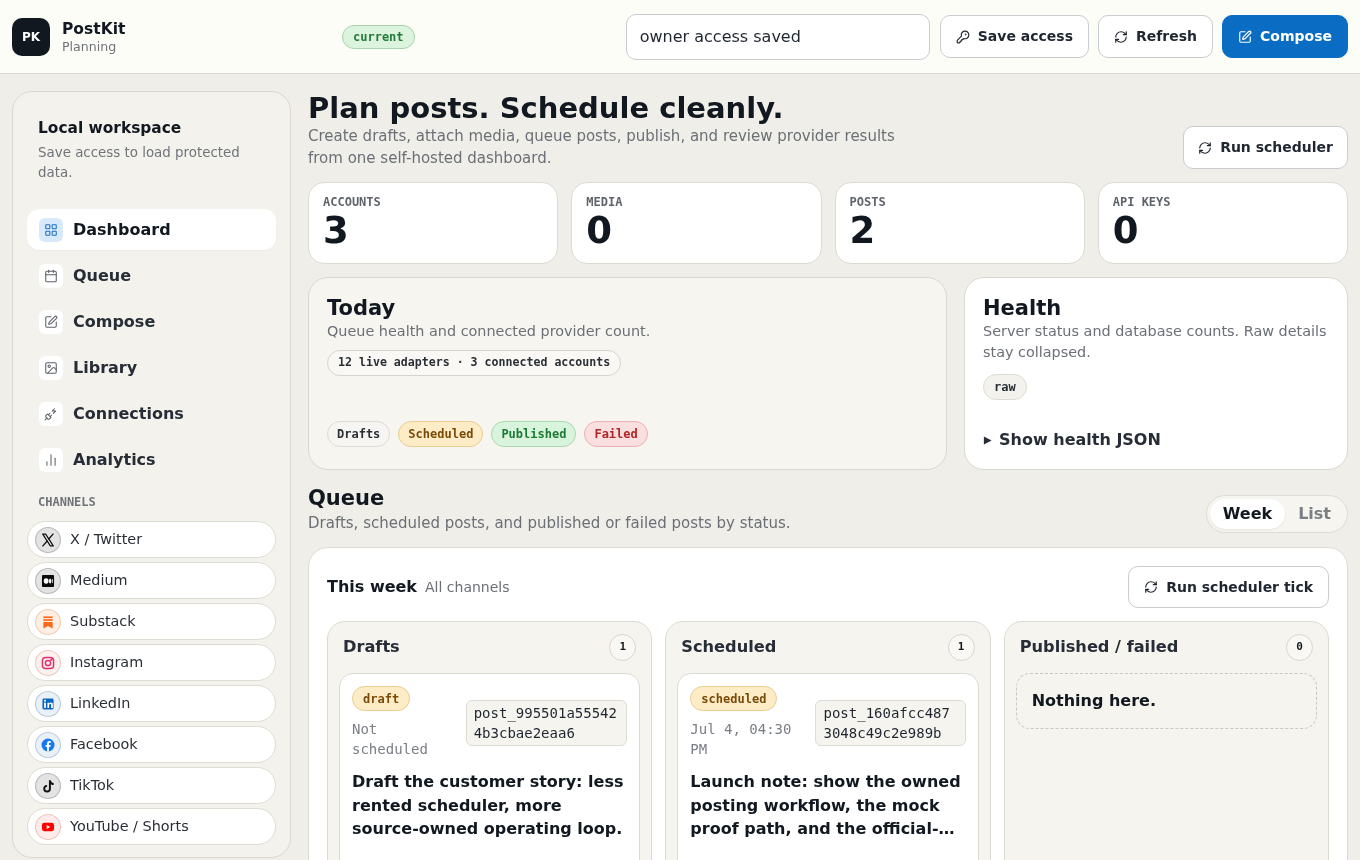 The height and width of the screenshot is (860, 1360). What do you see at coordinates (151, 367) in the screenshot?
I see `nav-item: Library` at bounding box center [151, 367].